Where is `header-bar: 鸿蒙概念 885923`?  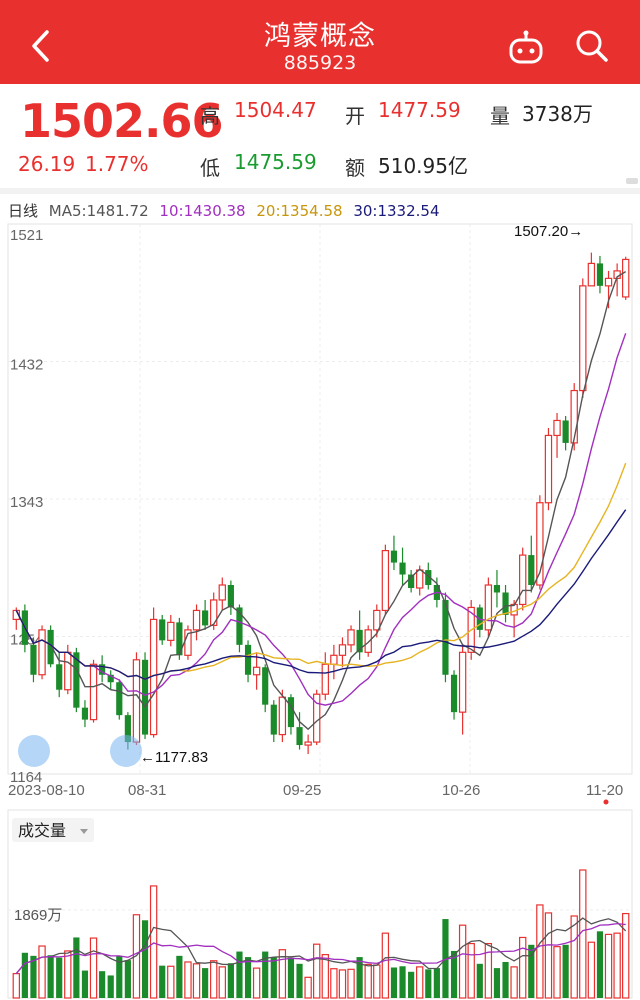 header-bar: 鸿蒙概念 885923 is located at coordinates (320, 42).